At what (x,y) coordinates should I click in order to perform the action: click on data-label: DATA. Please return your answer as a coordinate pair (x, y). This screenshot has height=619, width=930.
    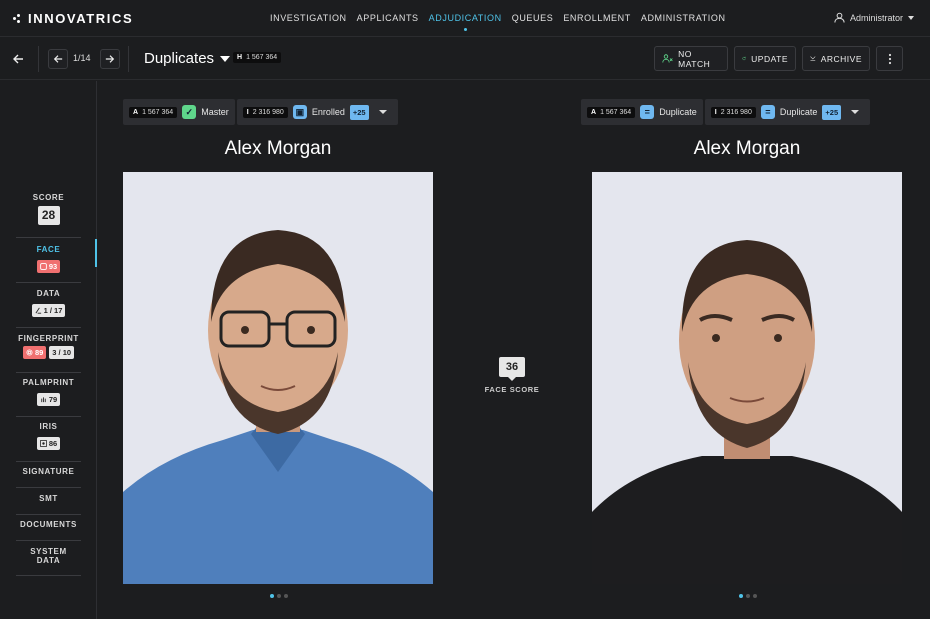
    Looking at the image, I should click on (48, 293).